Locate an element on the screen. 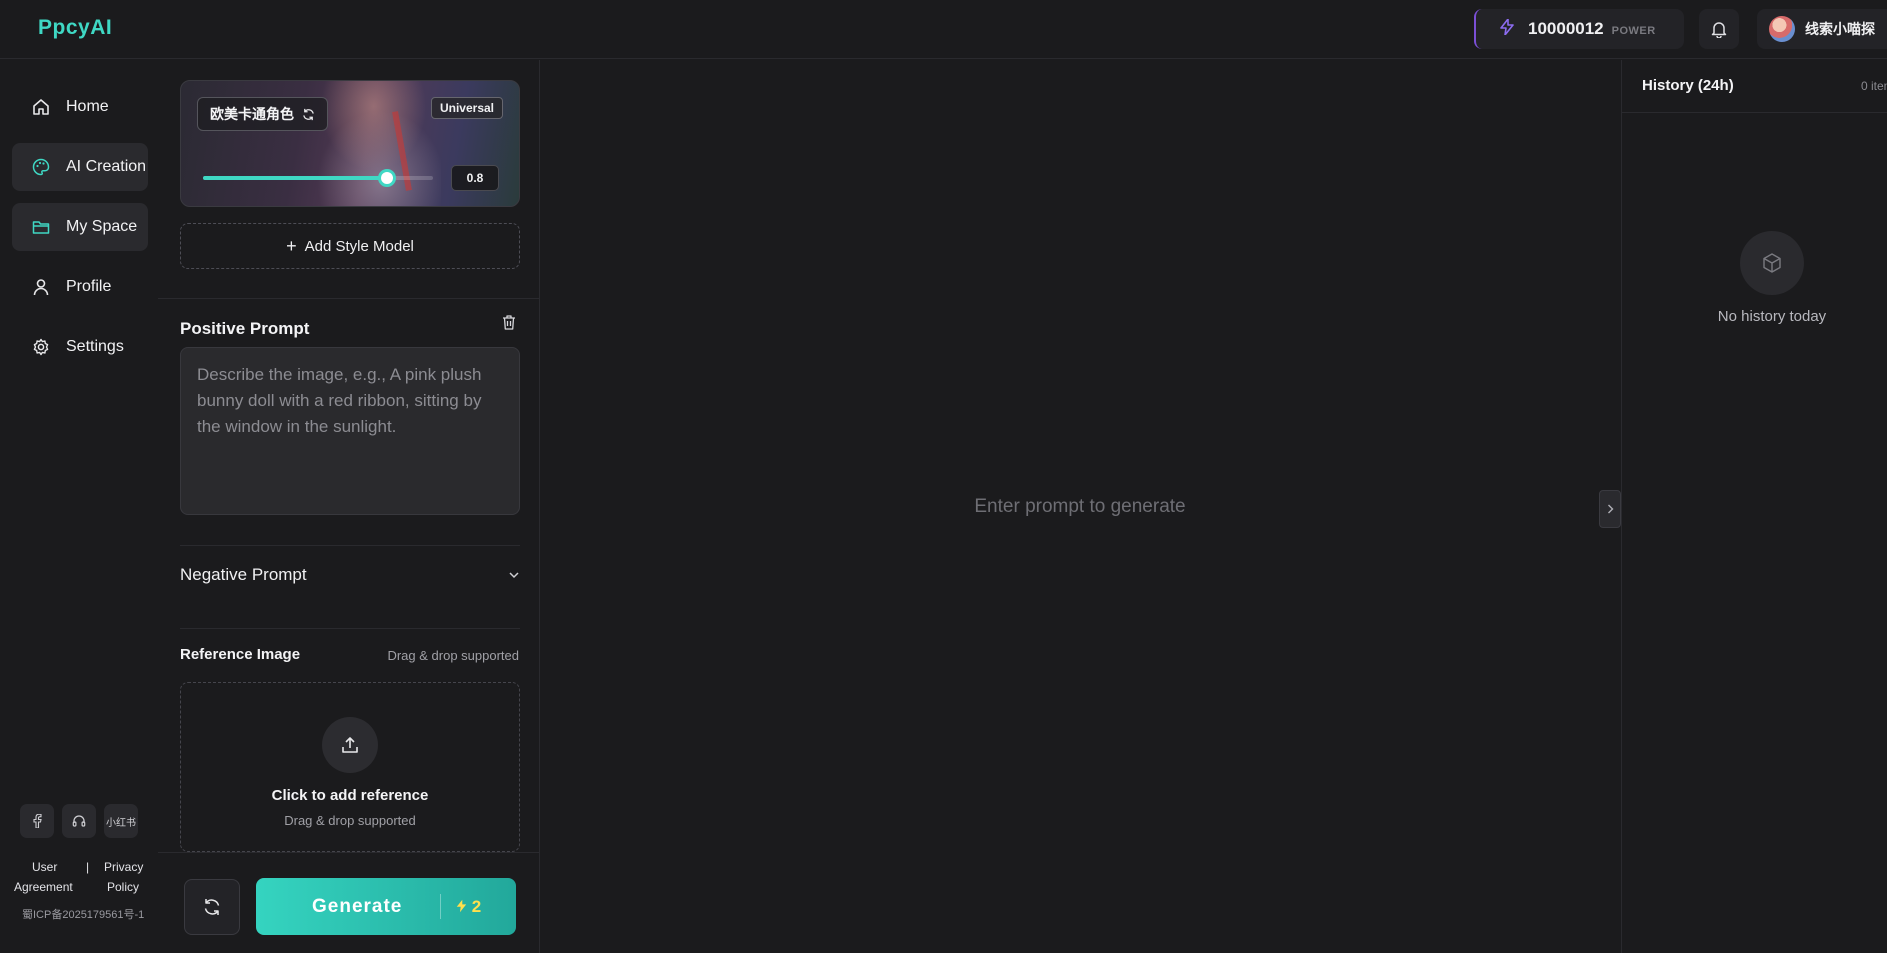 The width and height of the screenshot is (1887, 953). chevron-right-icon is located at coordinates (1610, 509).